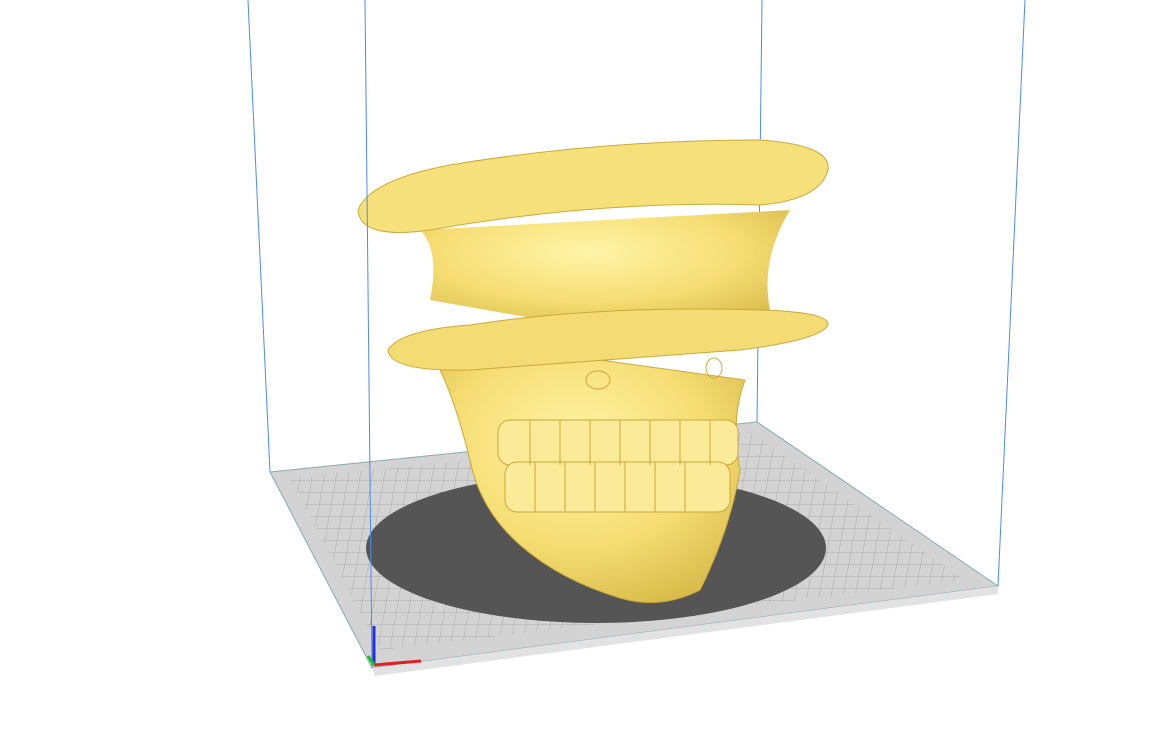 The width and height of the screenshot is (1160, 755). What do you see at coordinates (618, 466) in the screenshot?
I see `teeth` at bounding box center [618, 466].